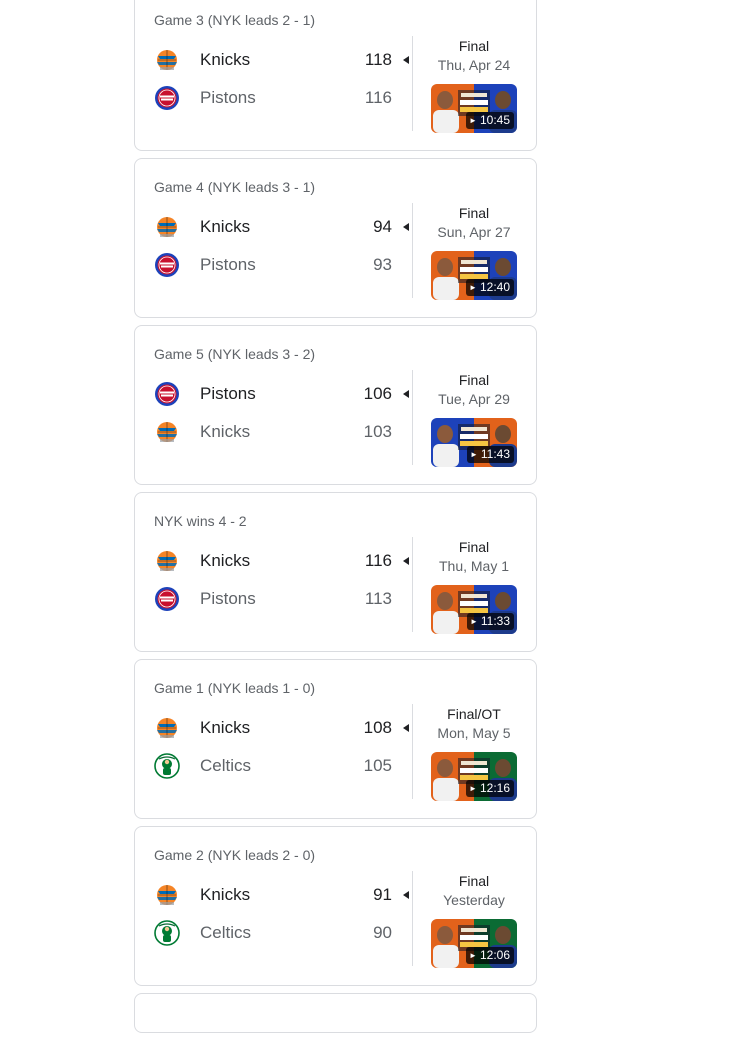 Image resolution: width=746 pixels, height=1040 pixels. What do you see at coordinates (382, 932) in the screenshot?
I see `team-score: 90` at bounding box center [382, 932].